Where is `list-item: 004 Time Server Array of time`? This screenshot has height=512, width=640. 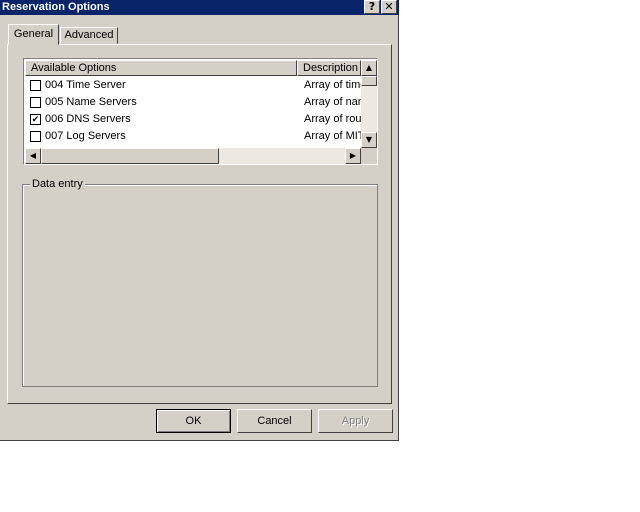
list-item: 004 Time Server Array of time is located at coordinates (193, 85).